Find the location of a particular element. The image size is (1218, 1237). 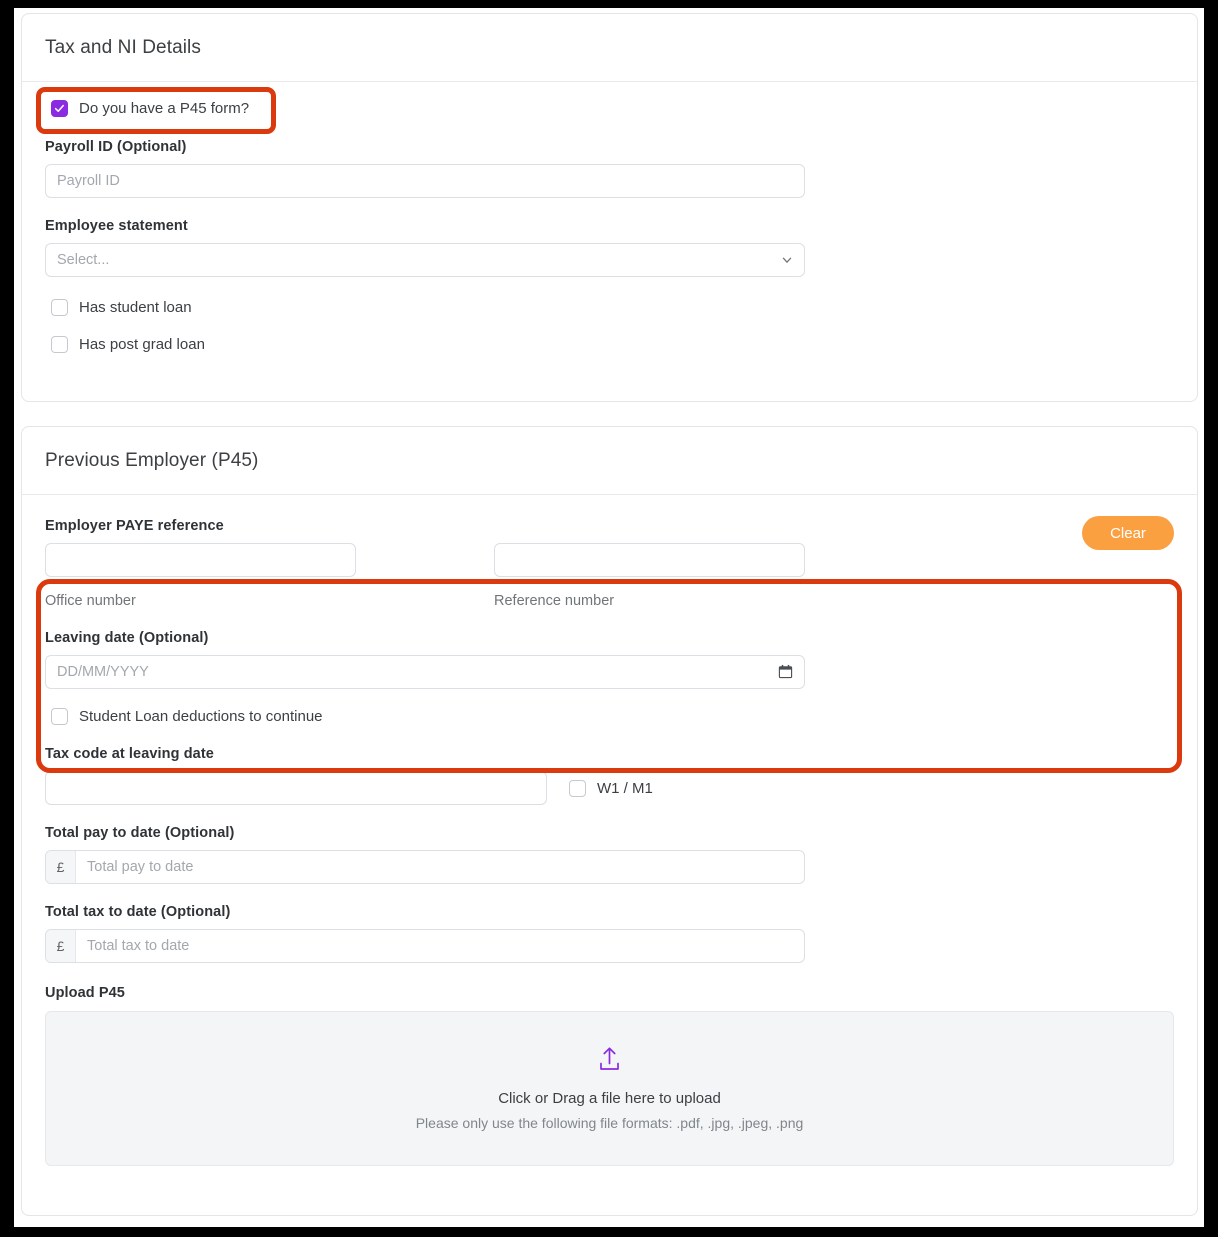

upload-p45-label: Upload P45 is located at coordinates (85, 993).